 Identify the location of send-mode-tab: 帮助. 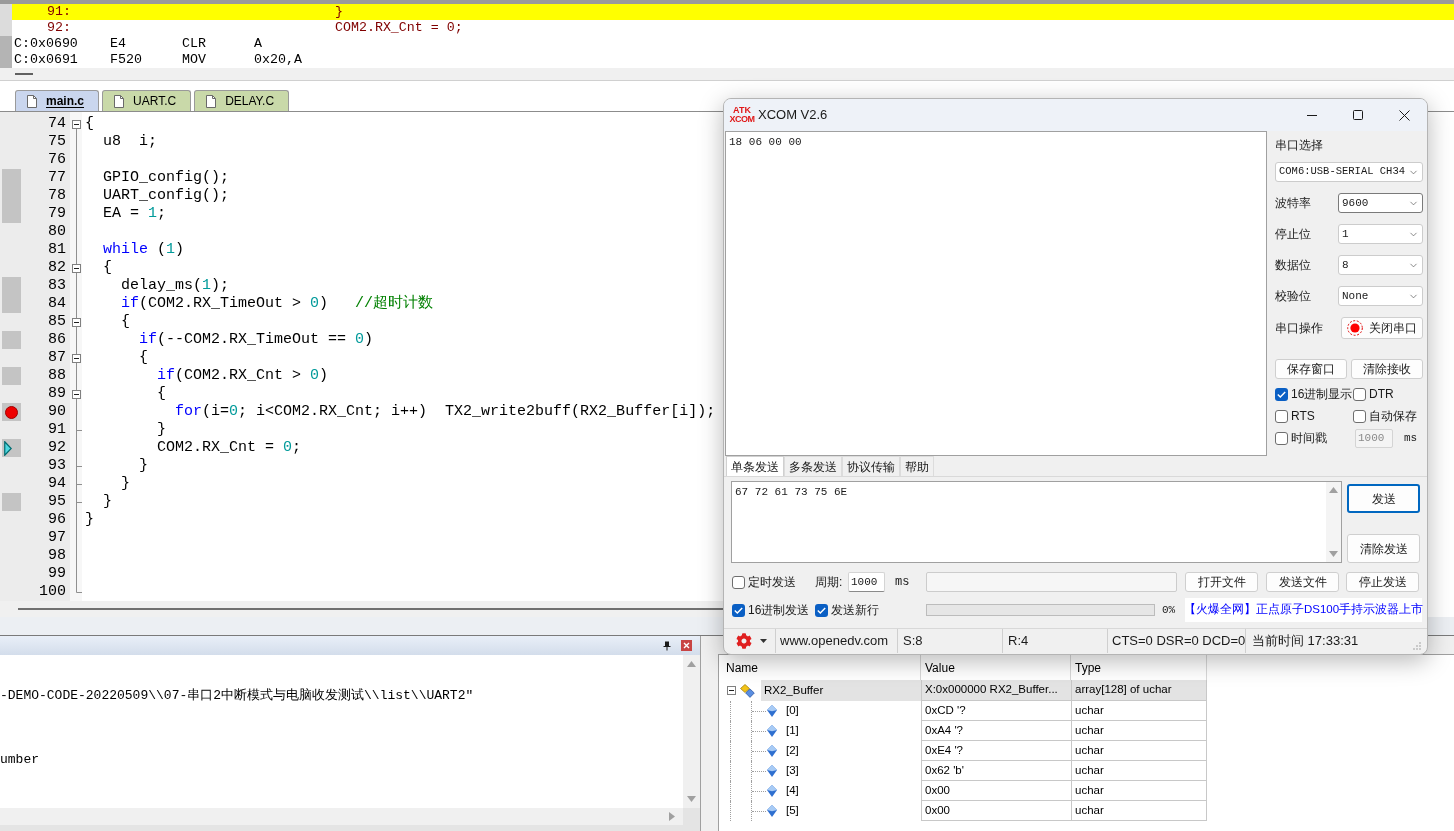
(917, 466).